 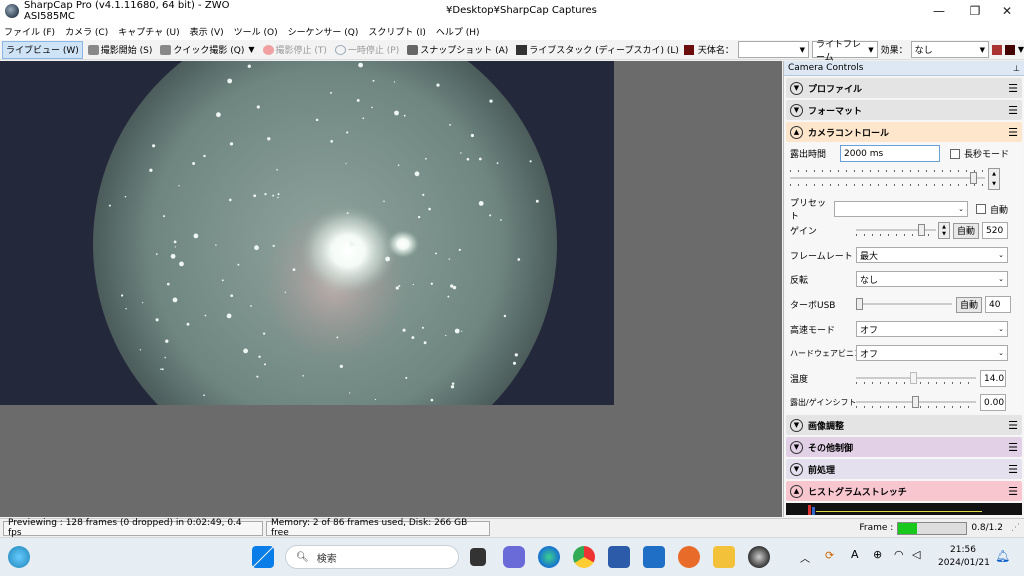 I want to click on gain-slider-thumb, so click(x=921, y=229).